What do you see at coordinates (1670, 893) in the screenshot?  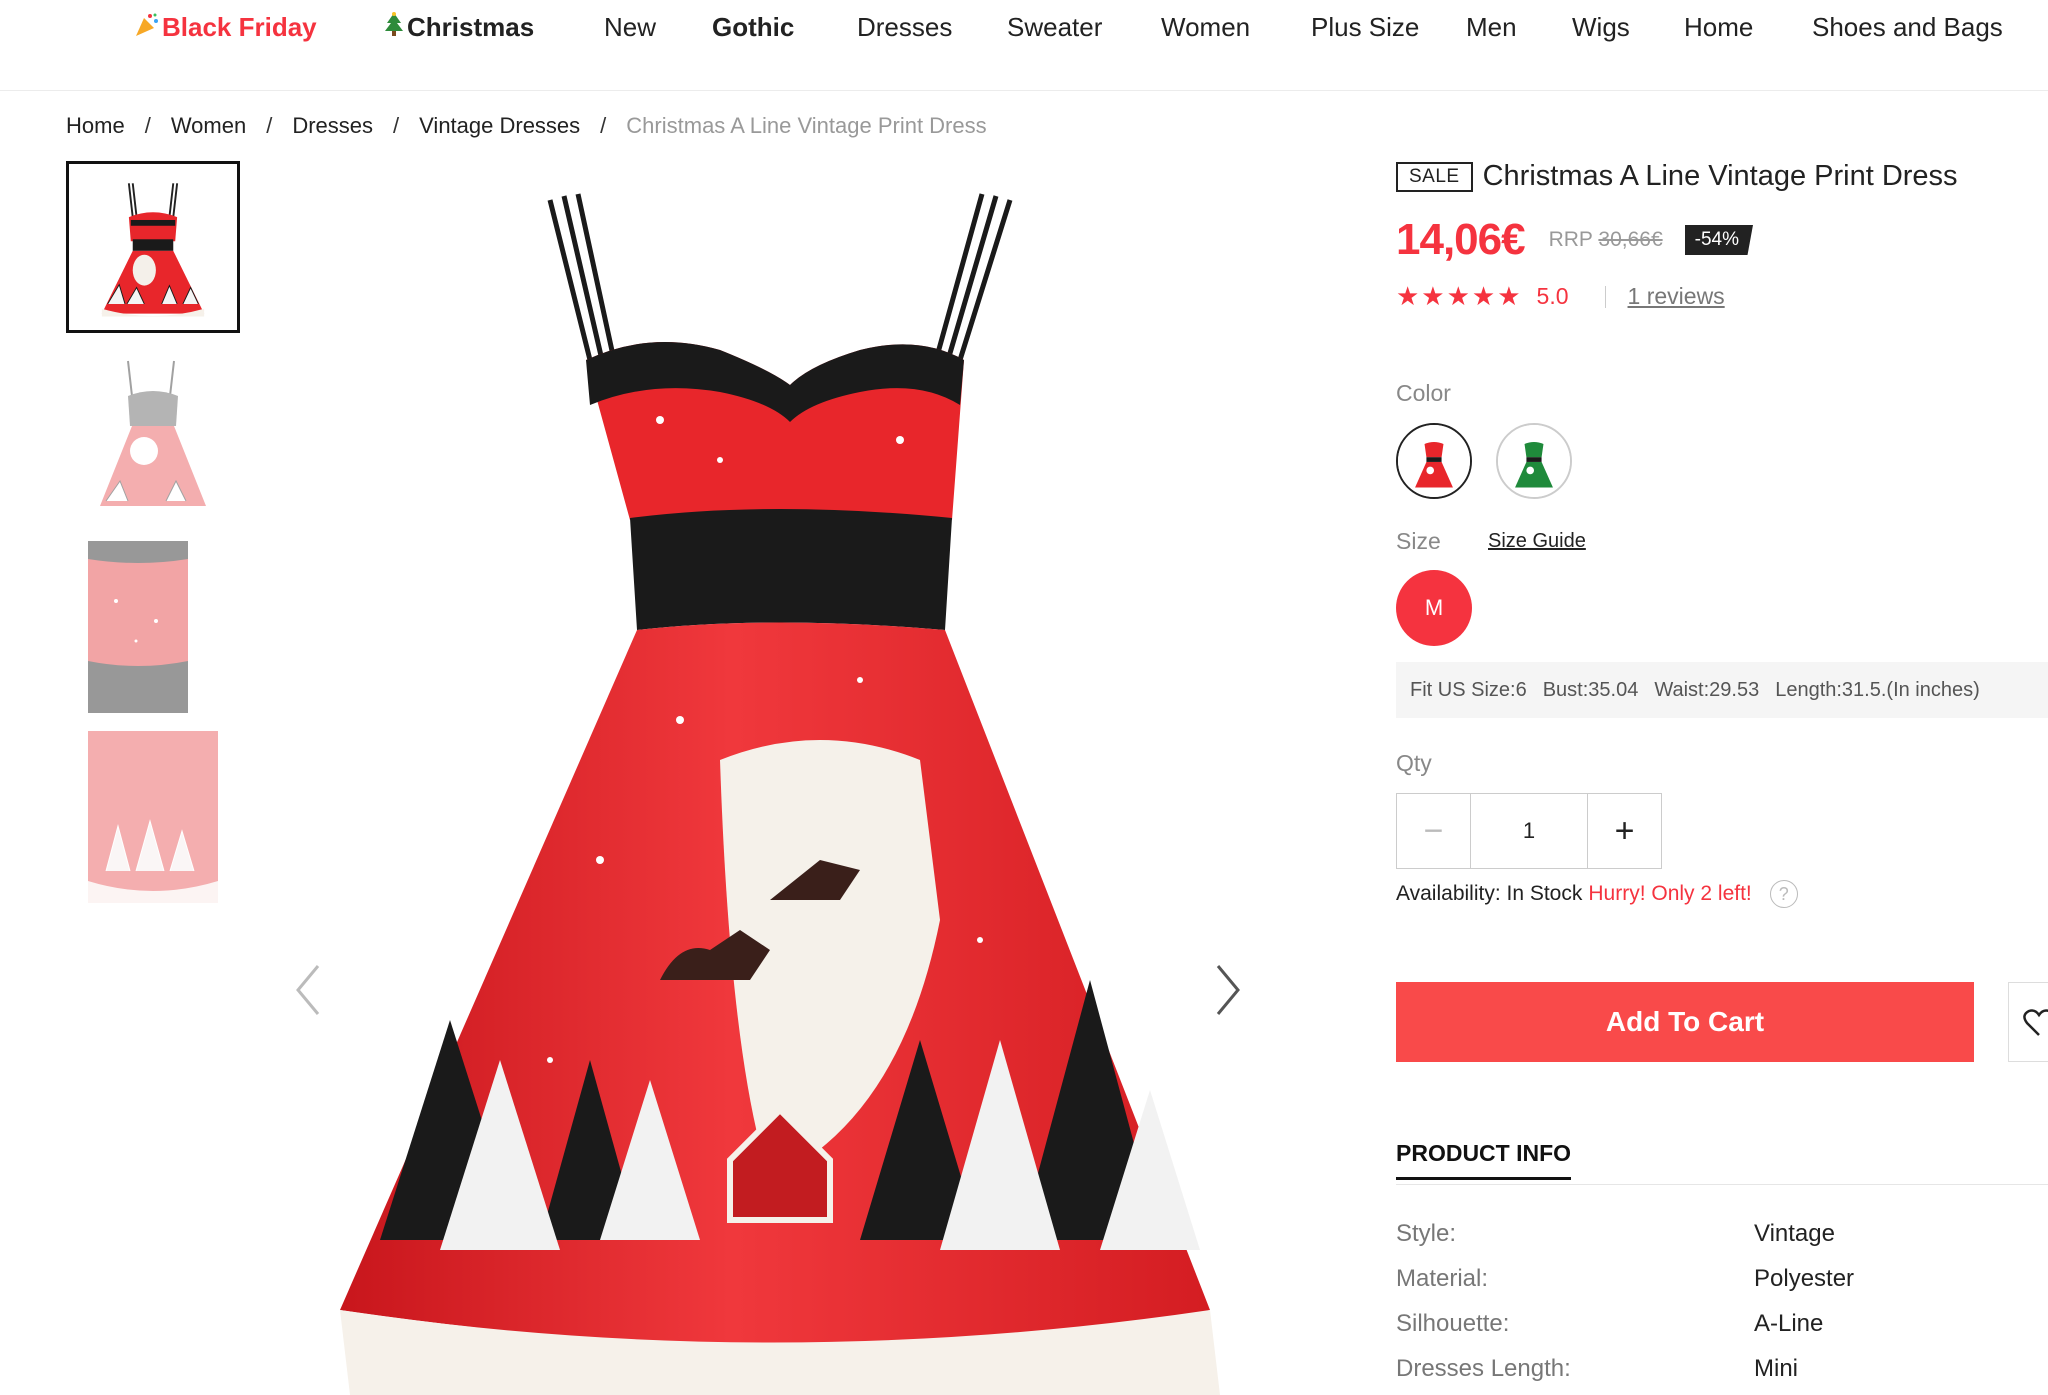 I see `stock-warning: Hurry! Only 2 left!` at bounding box center [1670, 893].